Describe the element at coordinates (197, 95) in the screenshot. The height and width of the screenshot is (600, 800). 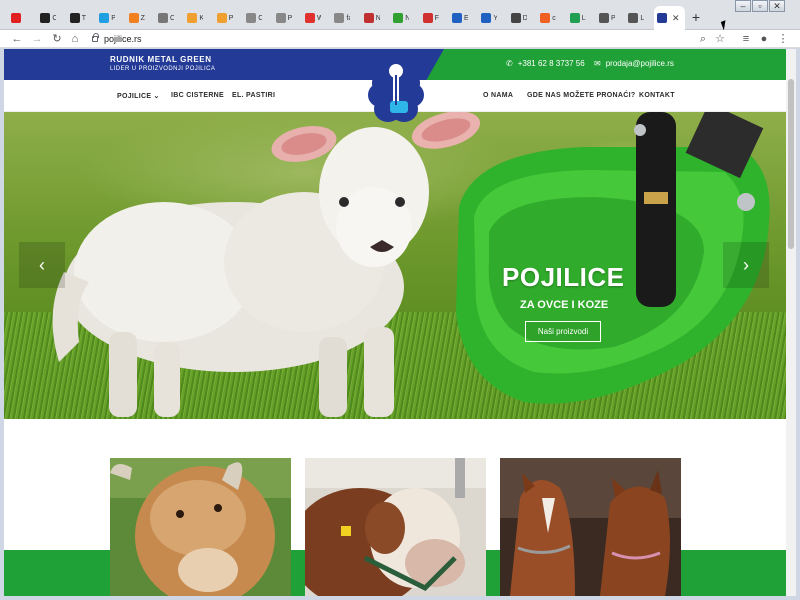
I see `nav-item-ibc-cisterne: IBC CISTERNE` at that location.